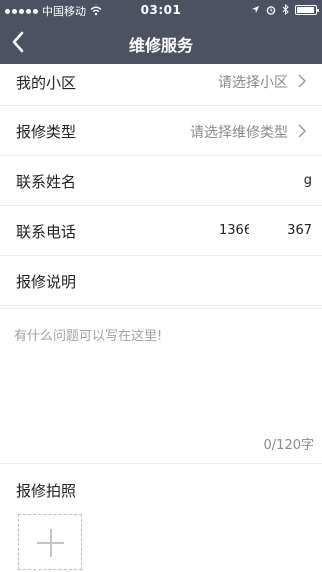 This screenshot has height=572, width=322. What do you see at coordinates (239, 133) in the screenshot?
I see `repair-type-value: 请选择维修类型` at bounding box center [239, 133].